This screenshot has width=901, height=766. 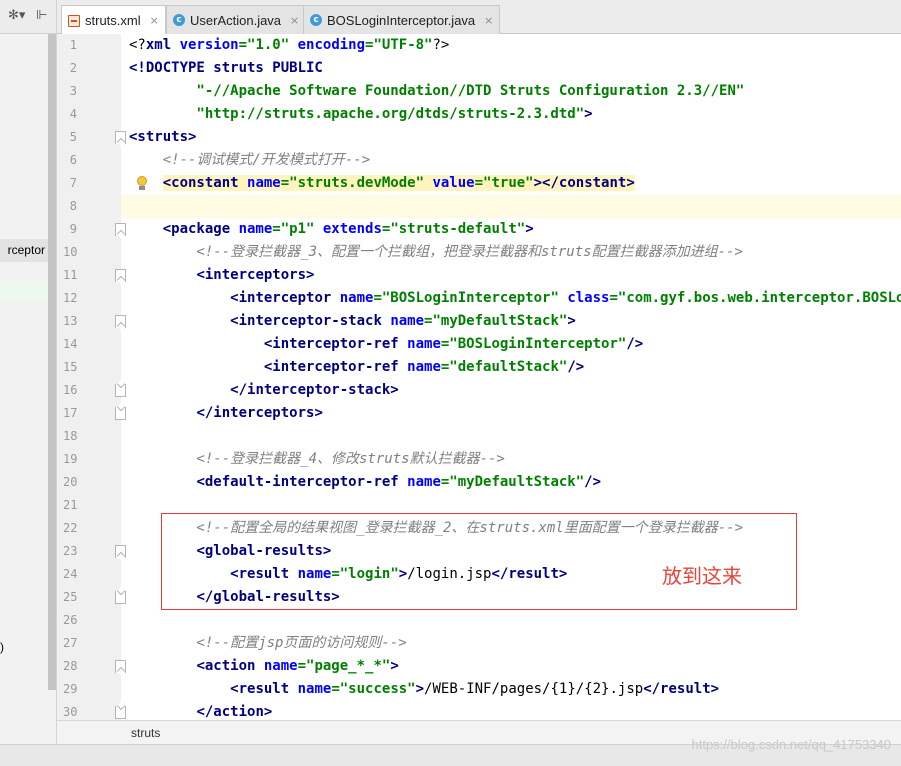 What do you see at coordinates (70, 321) in the screenshot?
I see `line-number-text: 13` at bounding box center [70, 321].